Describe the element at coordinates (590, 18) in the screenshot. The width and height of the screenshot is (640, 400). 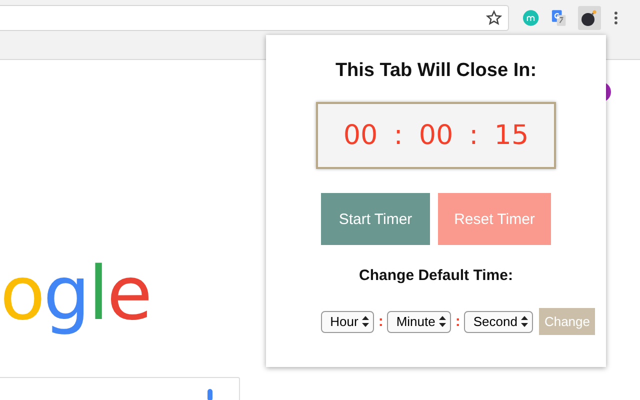
I see `bomb-extension-button` at that location.